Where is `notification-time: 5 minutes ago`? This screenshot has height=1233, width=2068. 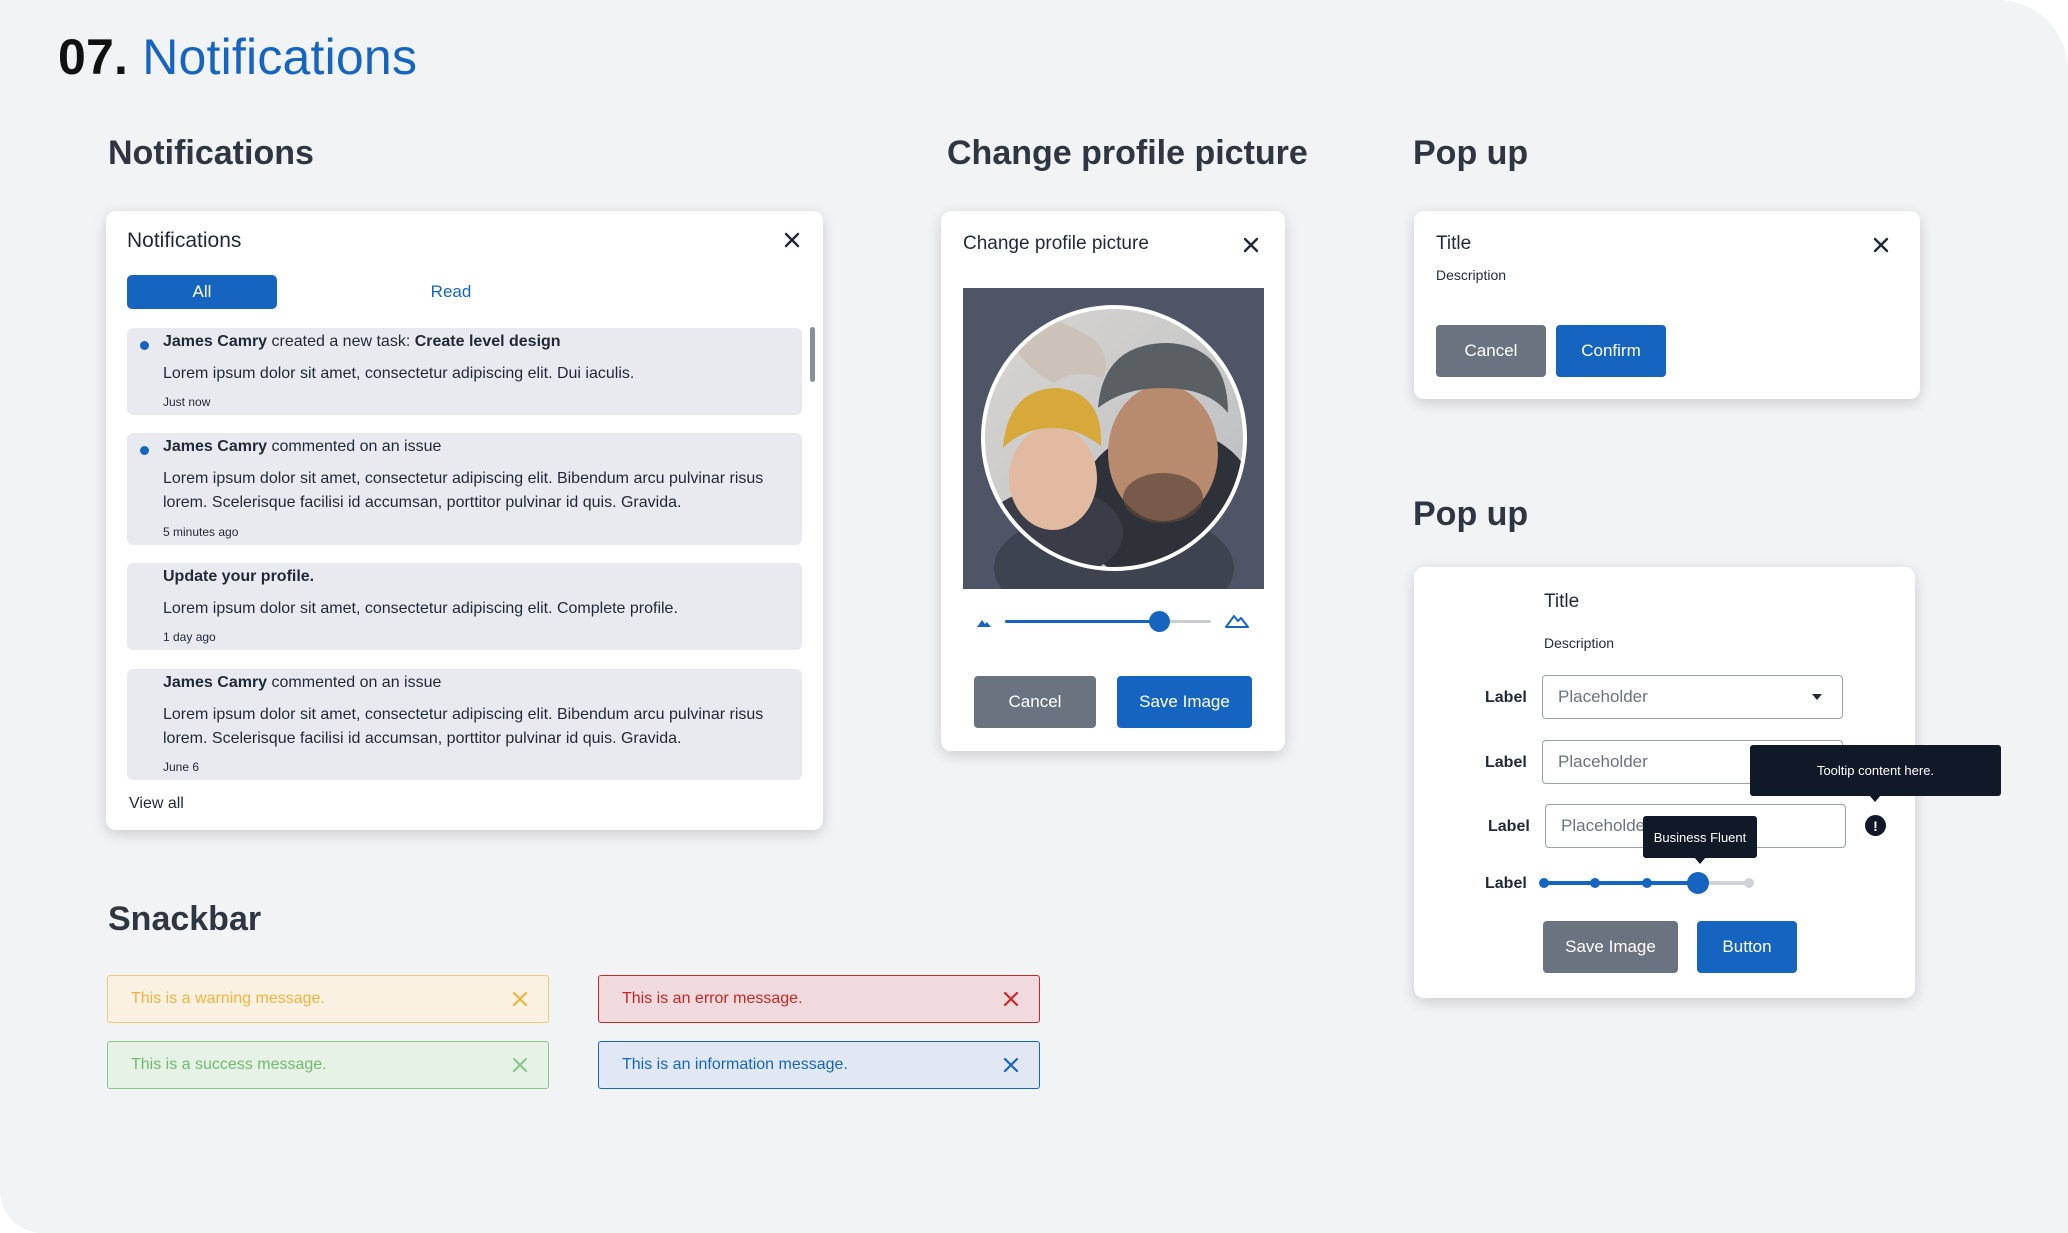
notification-time: 5 minutes ago is located at coordinates (201, 532).